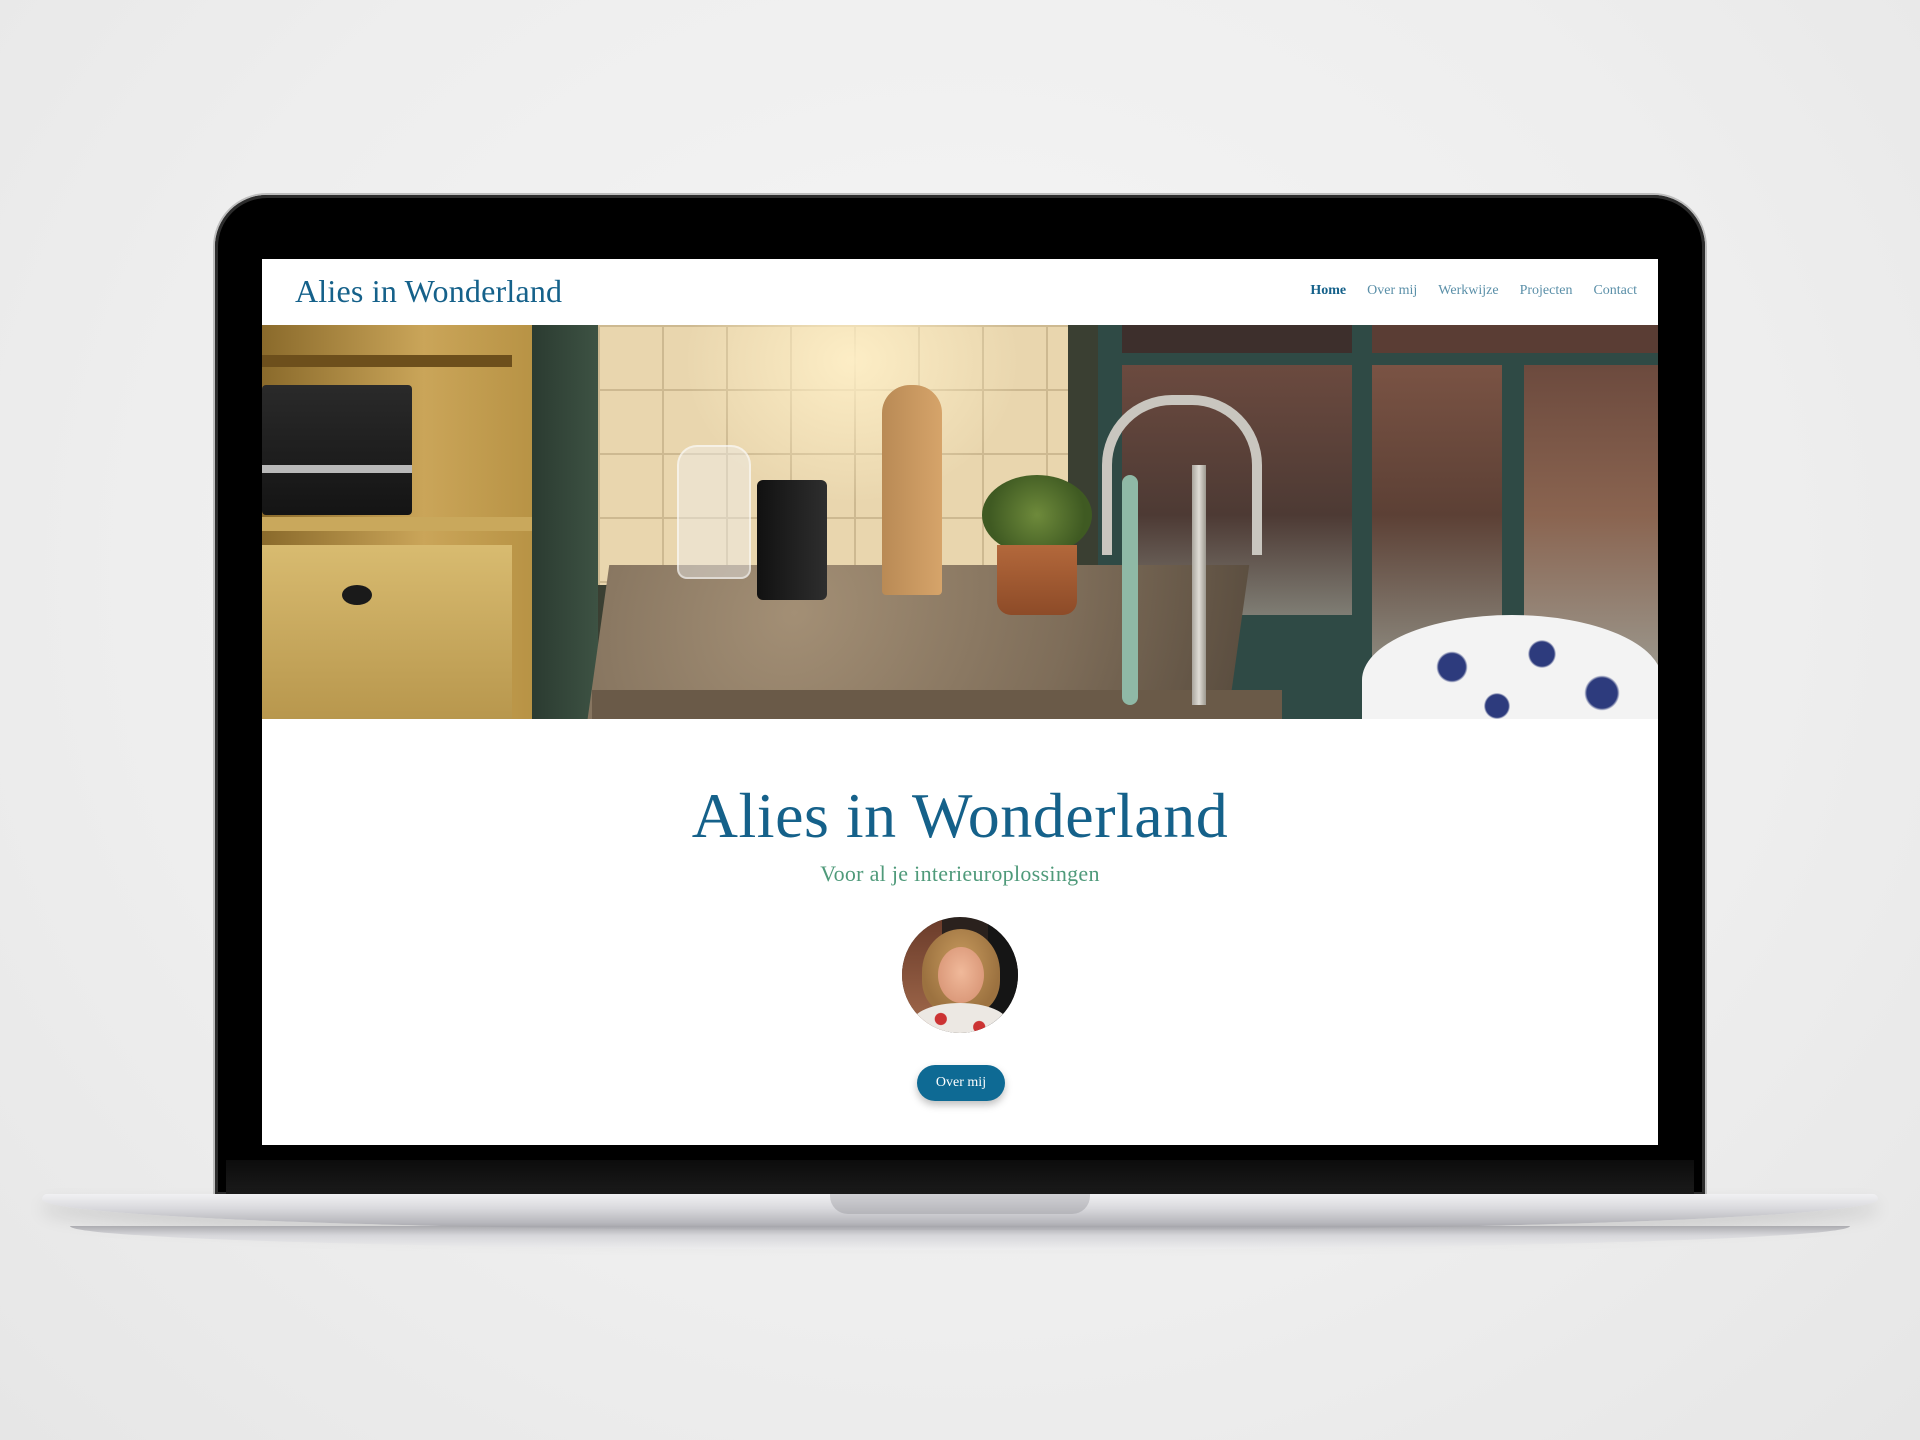  I want to click on plant-pot, so click(1037, 580).